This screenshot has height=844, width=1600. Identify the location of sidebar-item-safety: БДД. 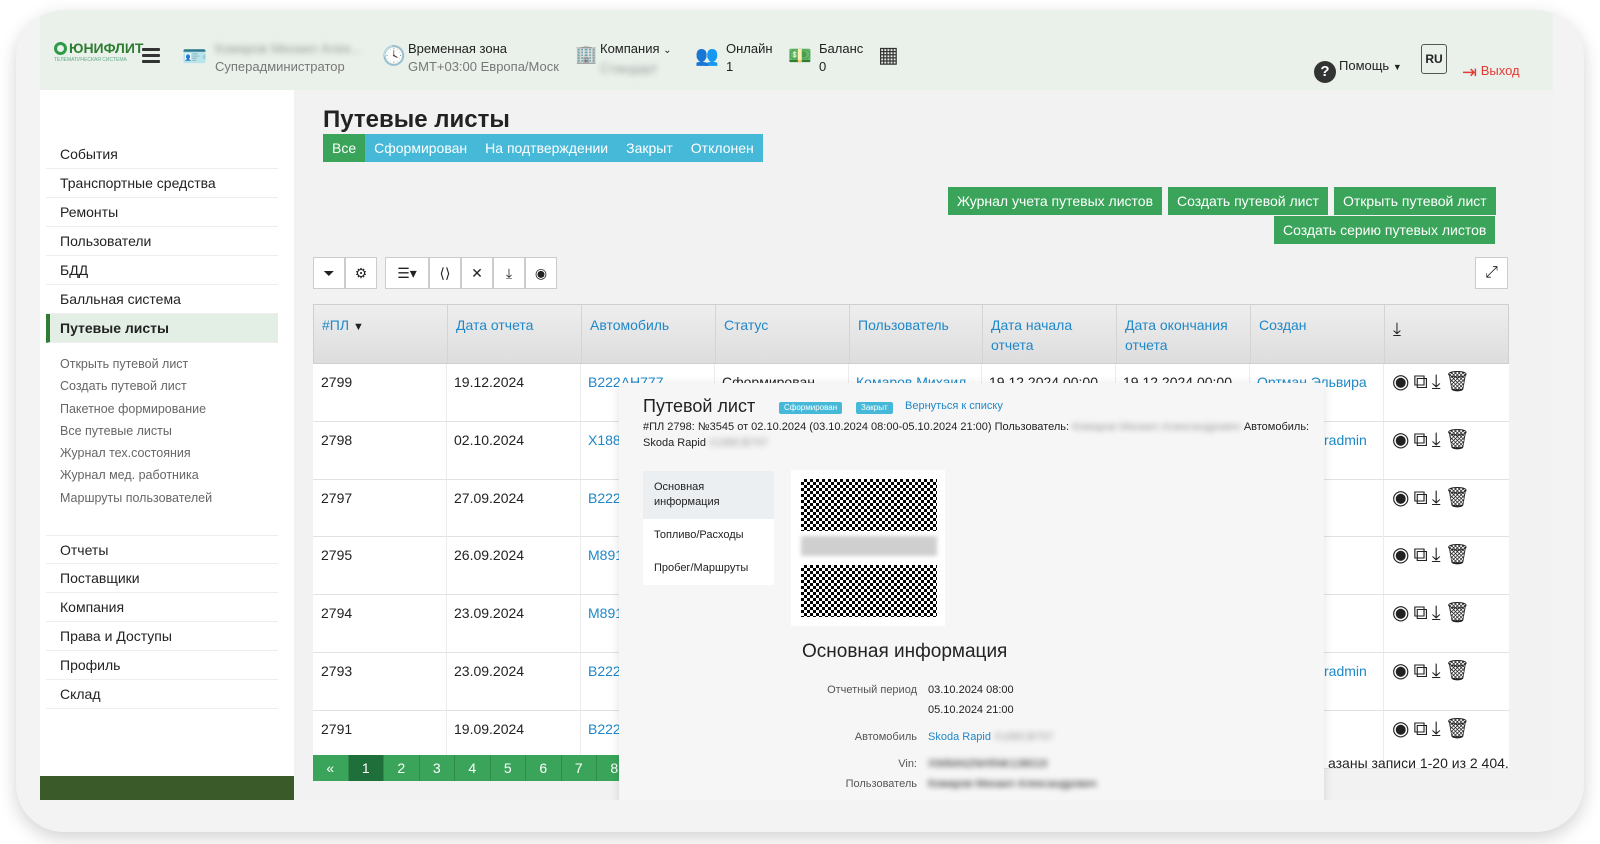
(162, 270).